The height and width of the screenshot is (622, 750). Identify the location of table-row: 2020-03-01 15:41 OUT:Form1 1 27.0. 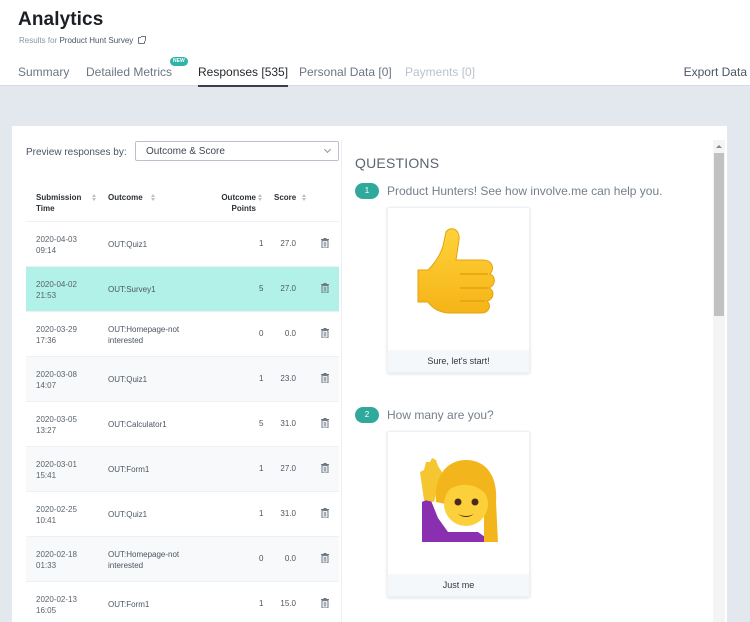
(182, 469).